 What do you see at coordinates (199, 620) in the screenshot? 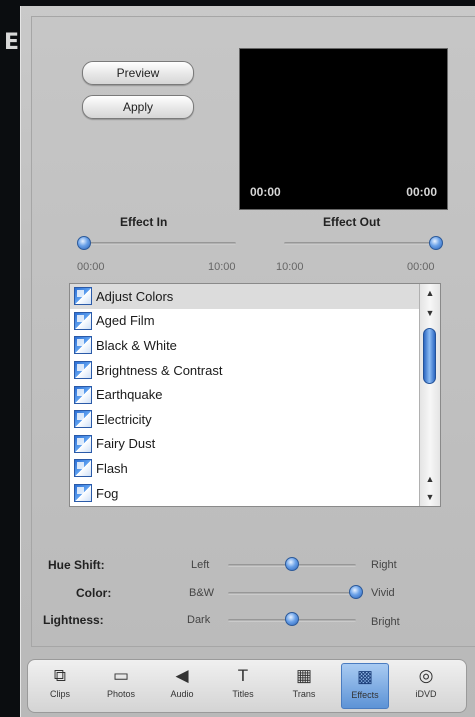
I see `lightness-min: Dark` at bounding box center [199, 620].